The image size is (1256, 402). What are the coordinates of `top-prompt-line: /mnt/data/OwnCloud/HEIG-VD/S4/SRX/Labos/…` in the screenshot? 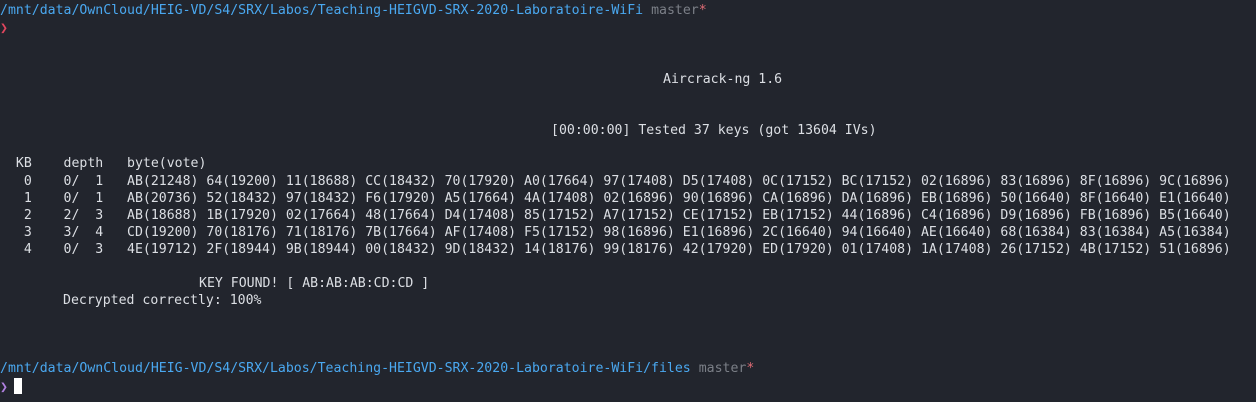 It's located at (353, 11).